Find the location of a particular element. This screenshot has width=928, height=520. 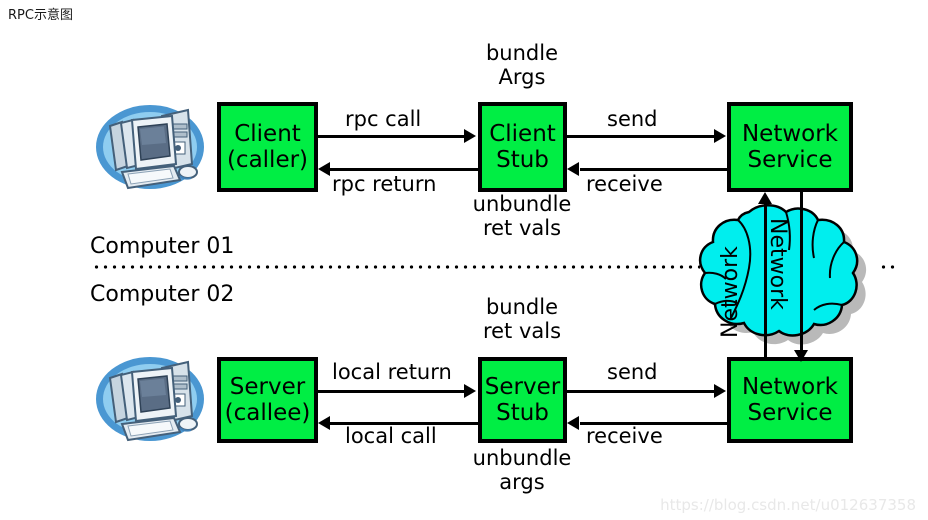

client-box: Client (caller) is located at coordinates (267, 147).